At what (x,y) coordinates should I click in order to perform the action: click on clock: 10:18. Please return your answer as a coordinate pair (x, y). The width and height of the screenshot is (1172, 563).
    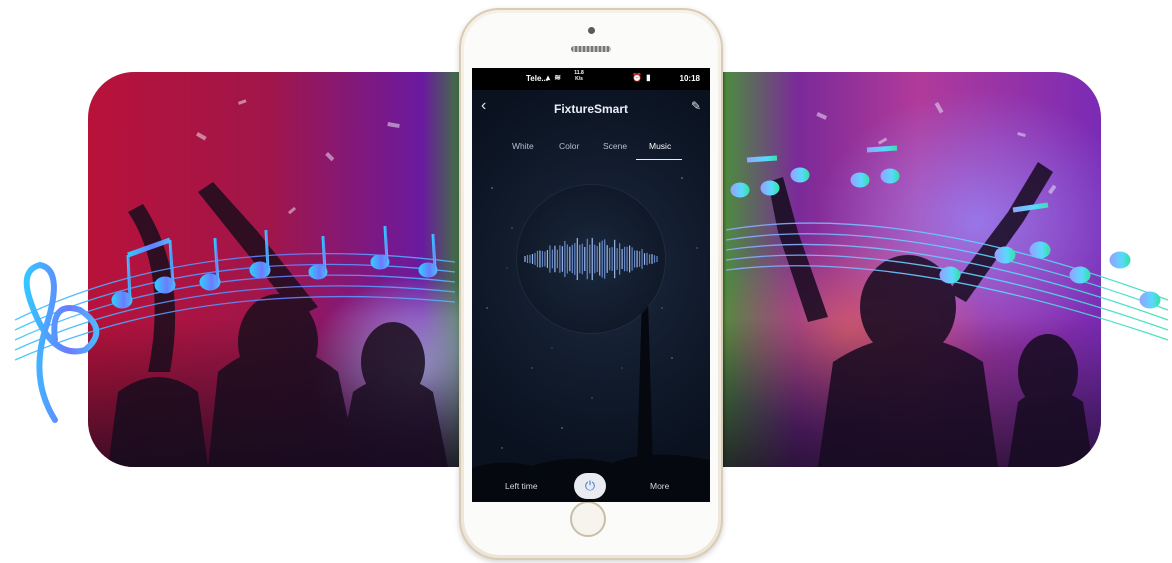
    Looking at the image, I should click on (689, 78).